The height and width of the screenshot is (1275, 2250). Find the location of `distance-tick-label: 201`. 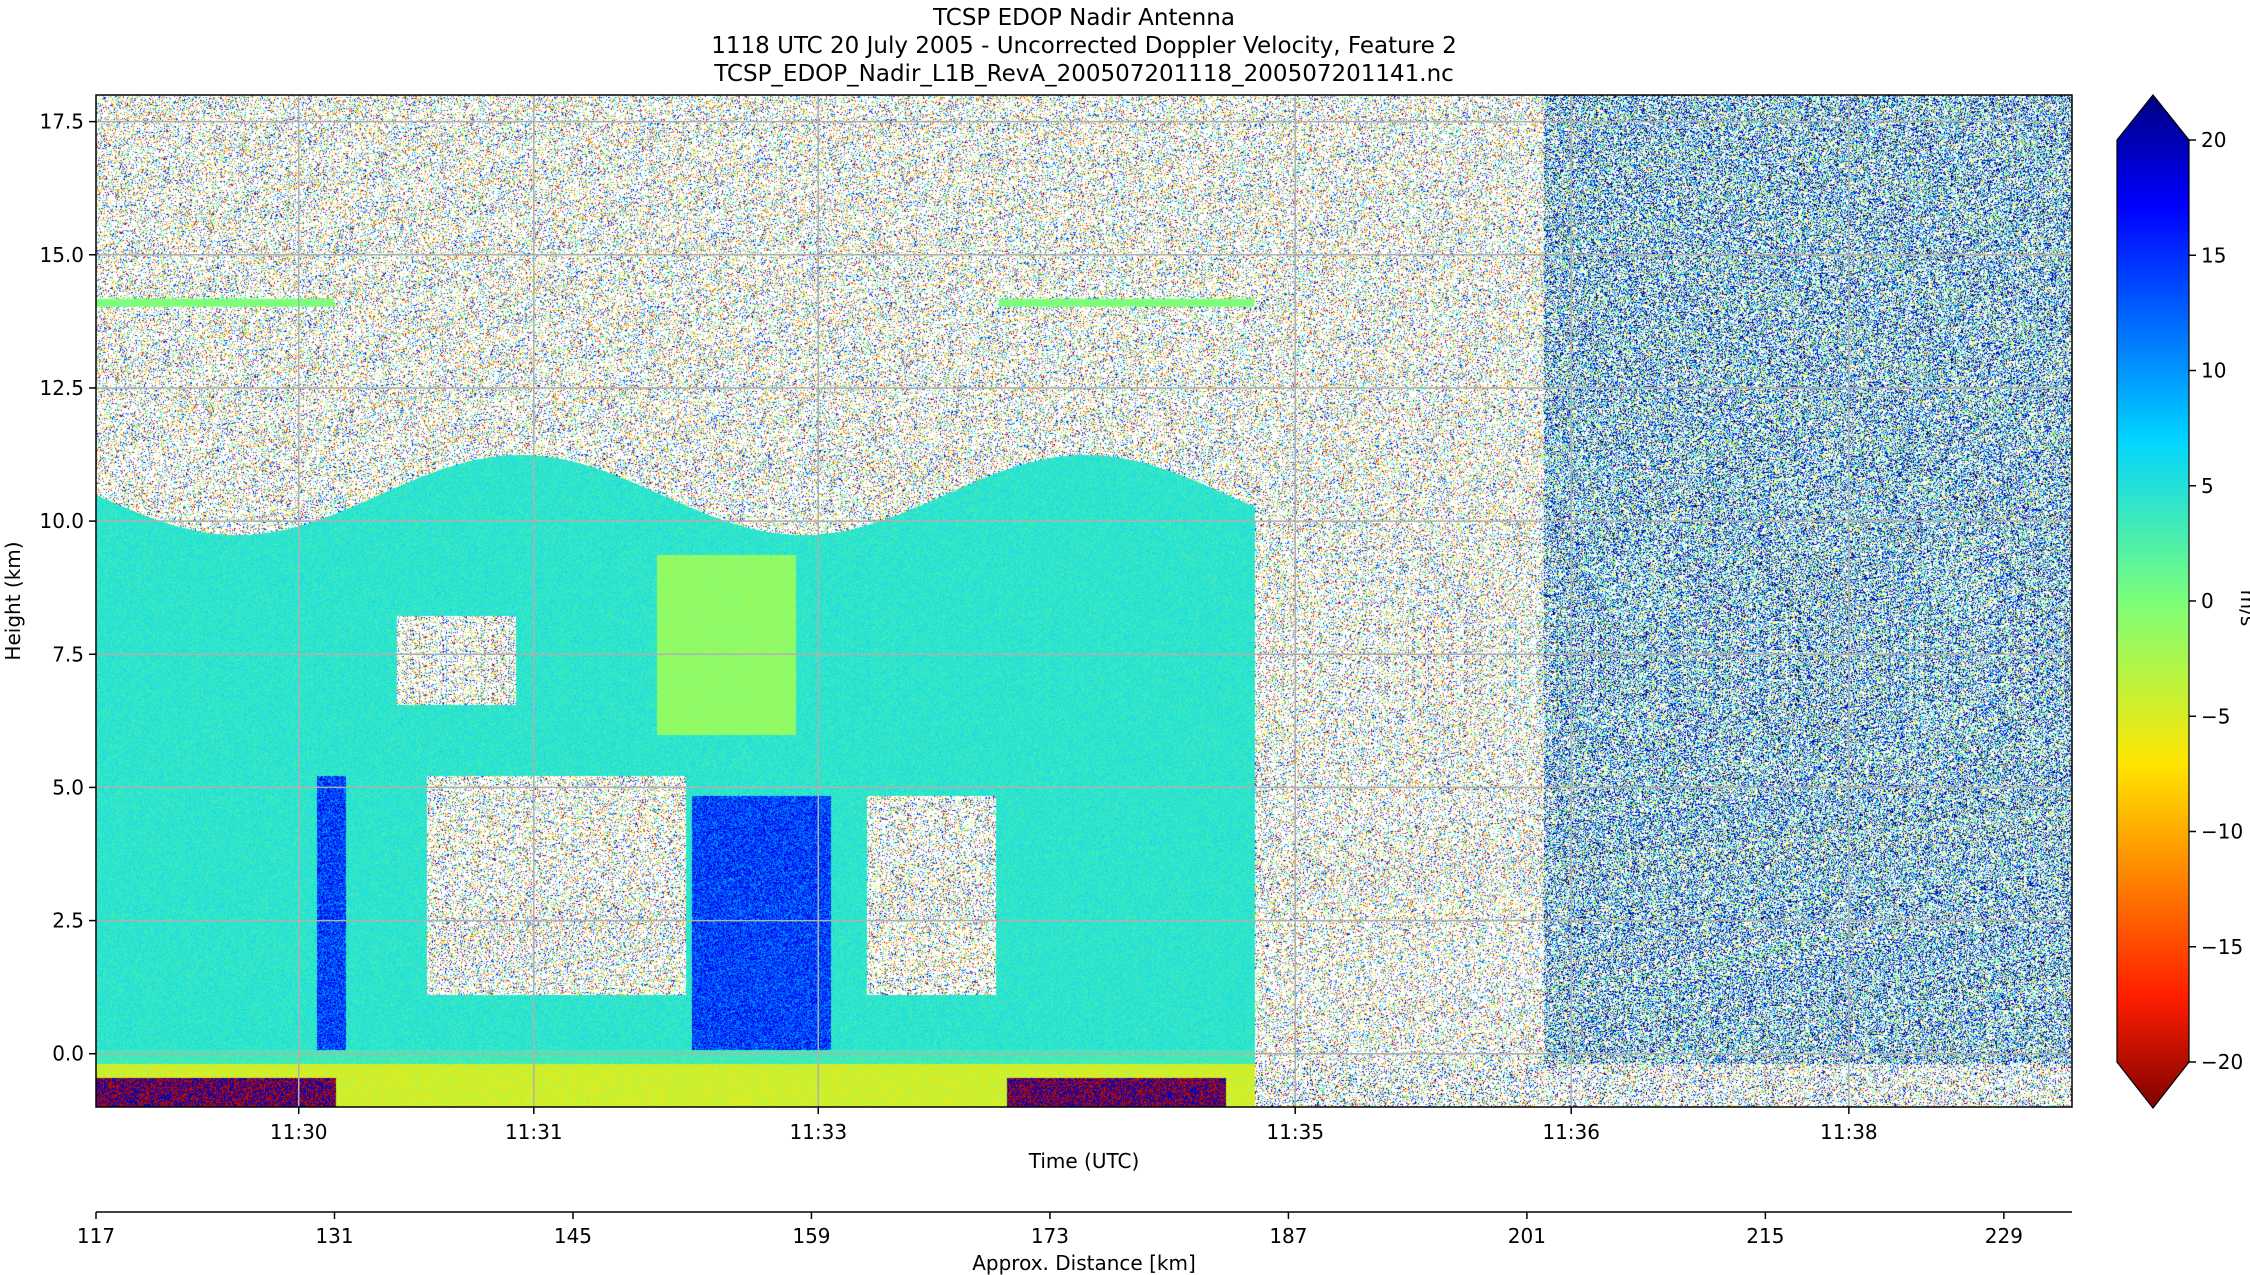

distance-tick-label: 201 is located at coordinates (1527, 1236).